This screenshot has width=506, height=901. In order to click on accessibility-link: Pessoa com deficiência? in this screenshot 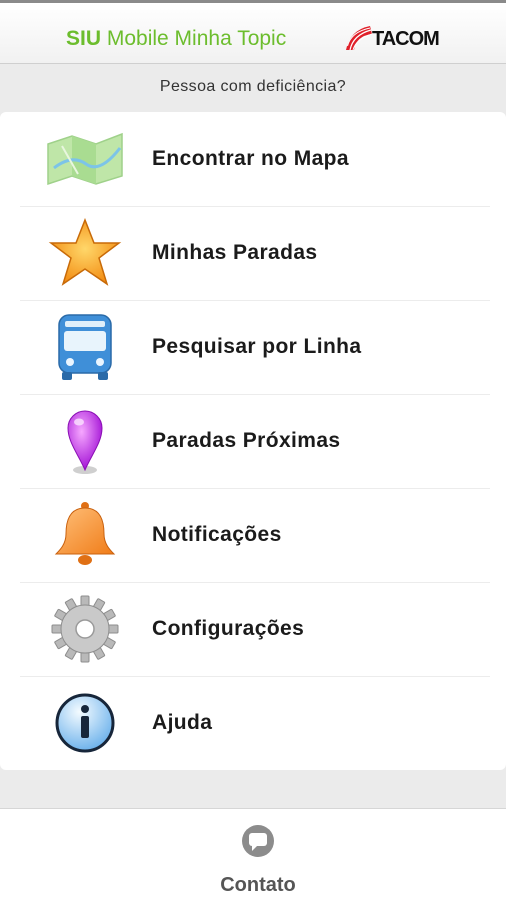, I will do `click(253, 87)`.